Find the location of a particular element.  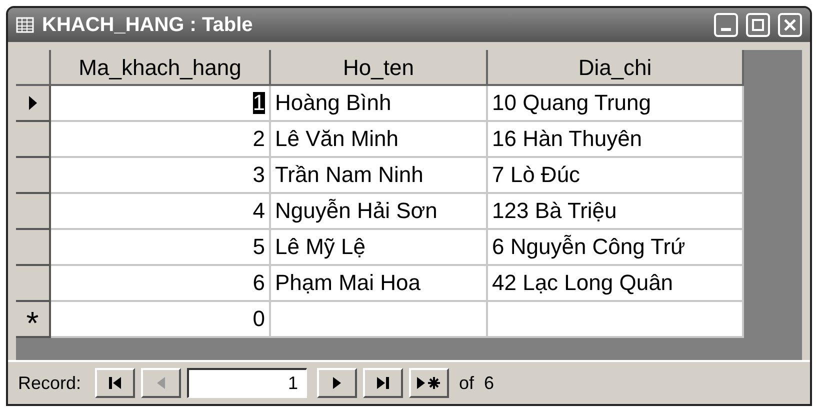

table-cell: Phạm Mai Hoa is located at coordinates (379, 284).